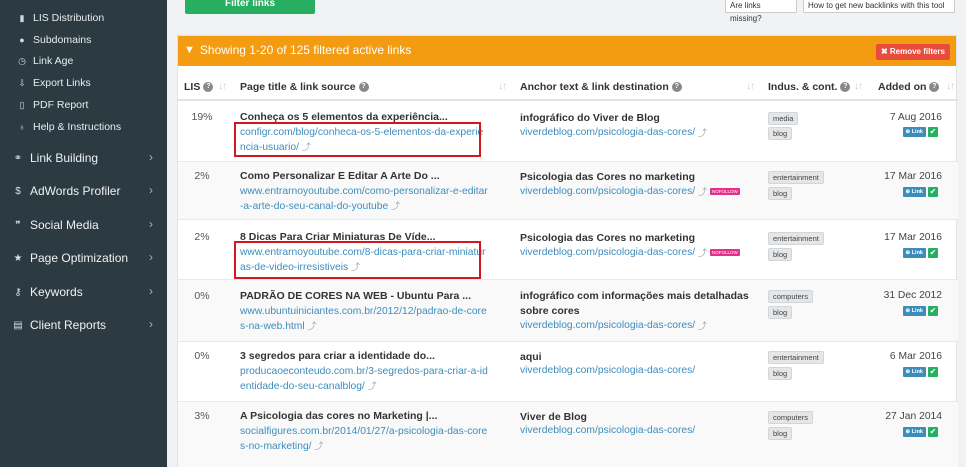  I want to click on sidebar-item-lis-distribution: ▮ LIS Distribution, so click(61, 18).